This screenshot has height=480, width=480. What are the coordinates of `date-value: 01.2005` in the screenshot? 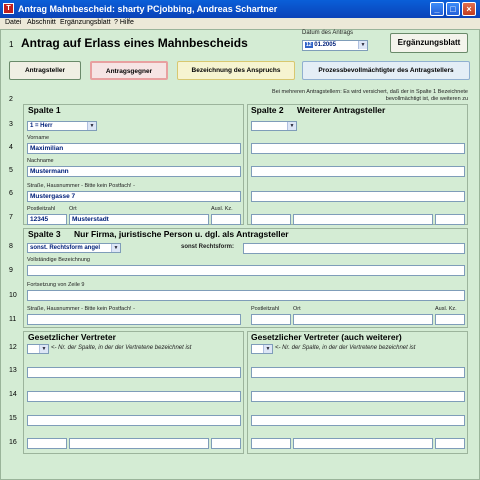 It's located at (325, 45).